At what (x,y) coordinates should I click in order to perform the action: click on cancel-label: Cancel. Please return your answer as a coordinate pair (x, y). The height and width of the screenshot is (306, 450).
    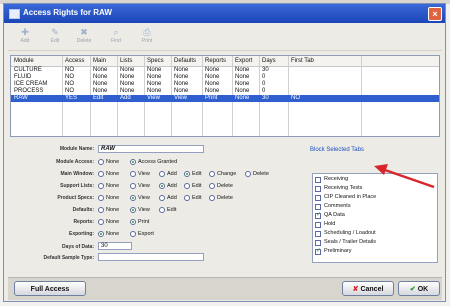
    Looking at the image, I should click on (372, 289).